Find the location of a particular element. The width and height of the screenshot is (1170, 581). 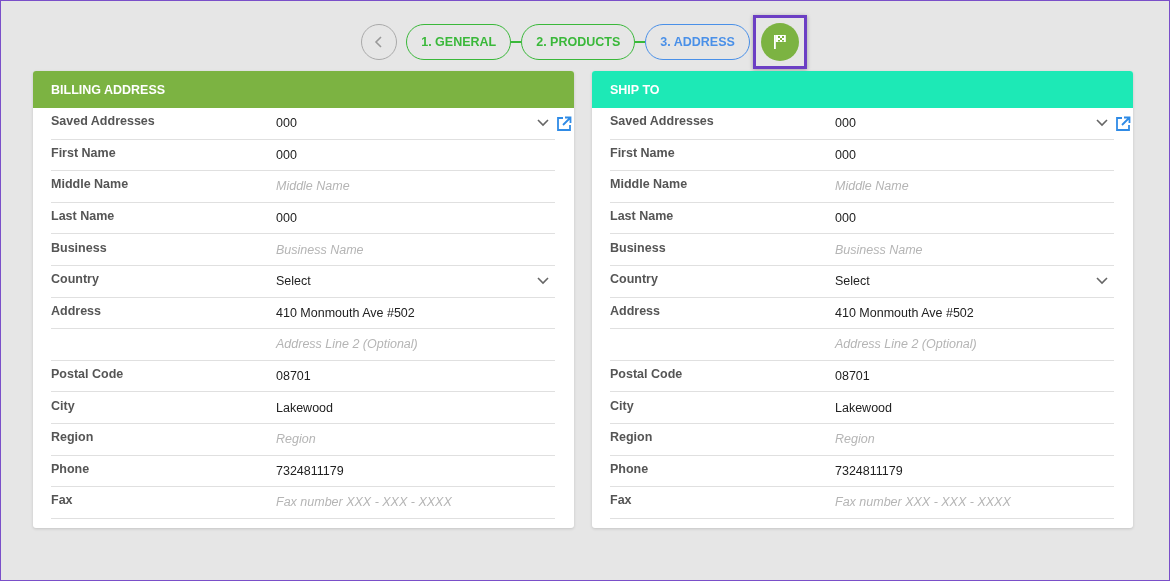

finish-button is located at coordinates (779, 42).